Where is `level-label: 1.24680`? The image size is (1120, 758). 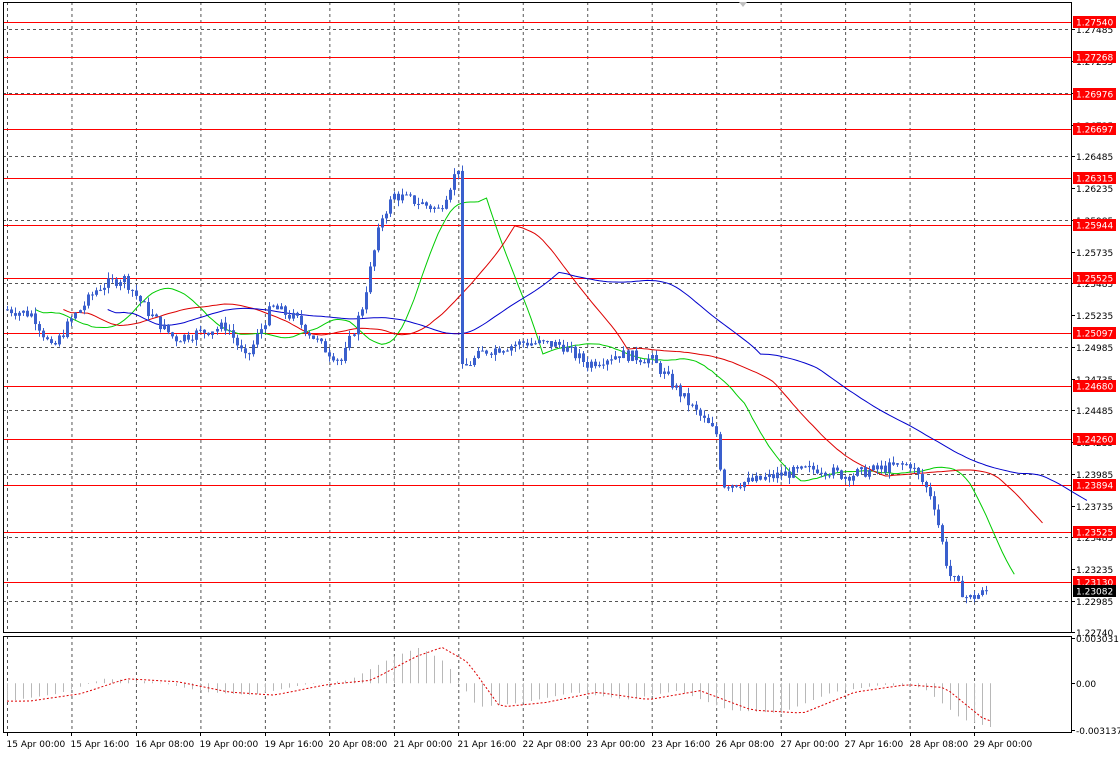
level-label: 1.24680 is located at coordinates (1094, 388).